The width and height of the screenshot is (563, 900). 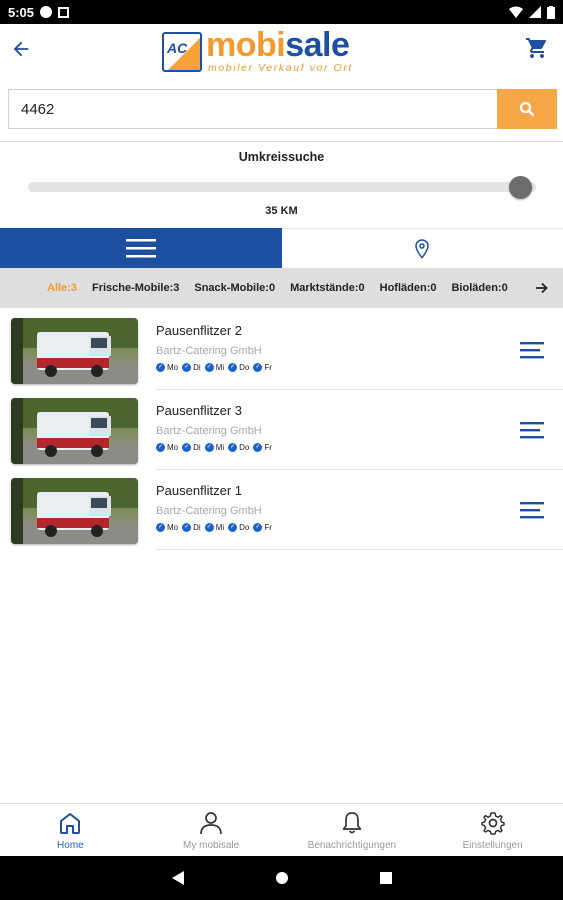 What do you see at coordinates (281, 157) in the screenshot?
I see `radius-title: Umkreissuche` at bounding box center [281, 157].